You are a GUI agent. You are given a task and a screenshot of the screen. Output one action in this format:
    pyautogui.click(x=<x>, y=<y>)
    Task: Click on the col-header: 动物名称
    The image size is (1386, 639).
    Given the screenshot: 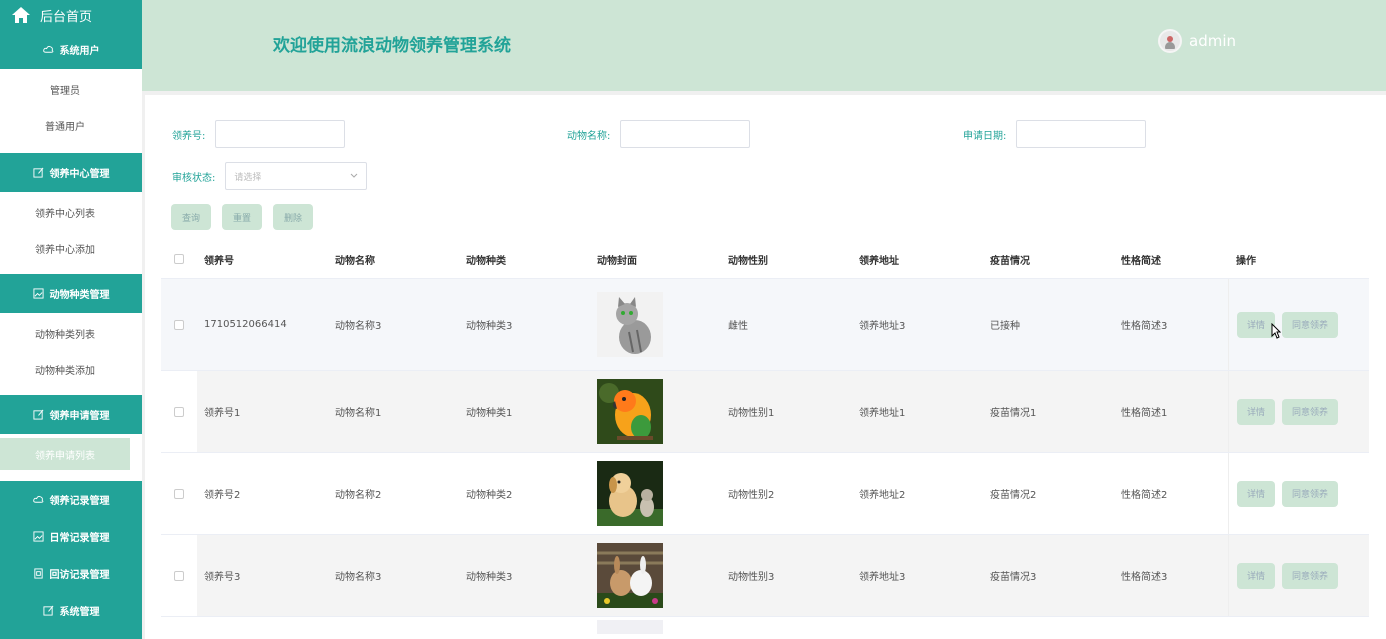 What is the action you would take?
    pyautogui.click(x=355, y=261)
    